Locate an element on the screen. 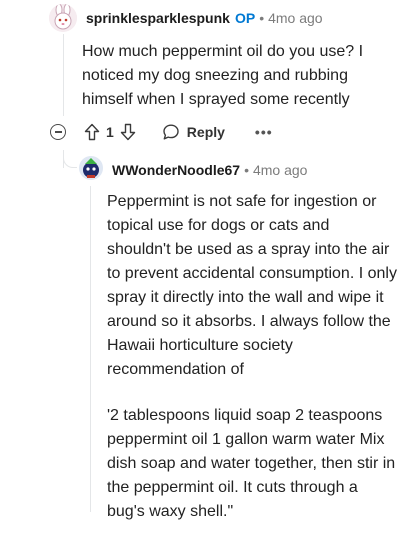 The height and width of the screenshot is (546, 406). avatar-bunny-icon is located at coordinates (63, 18).